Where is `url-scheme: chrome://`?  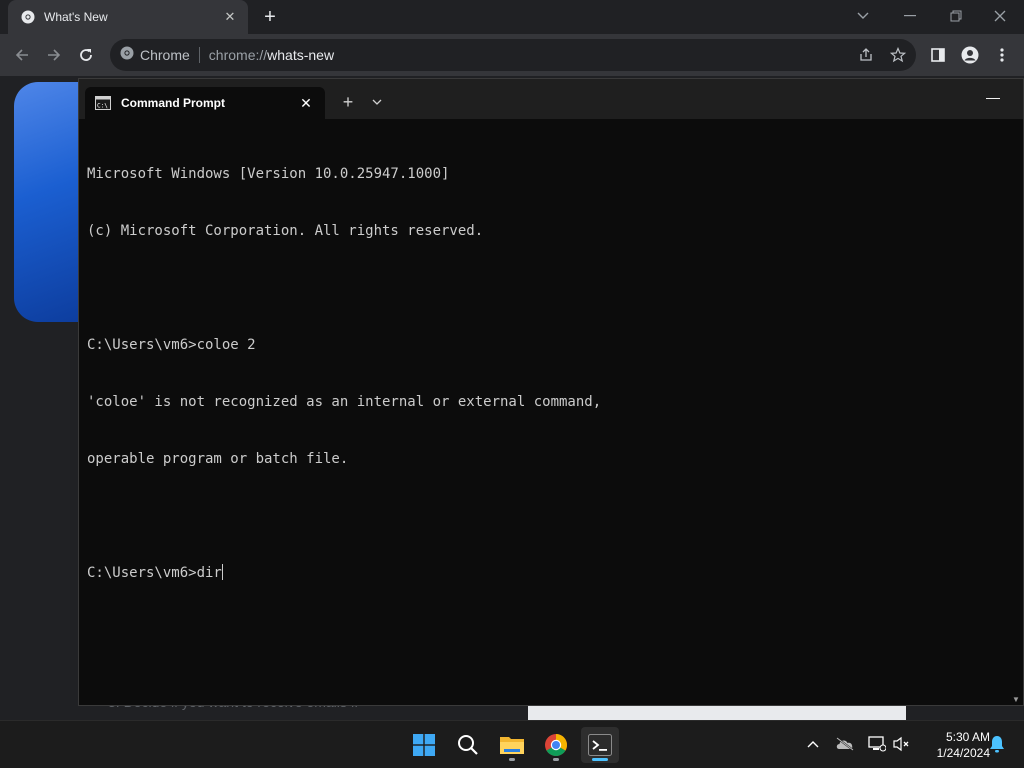
url-scheme: chrome:// is located at coordinates (238, 55).